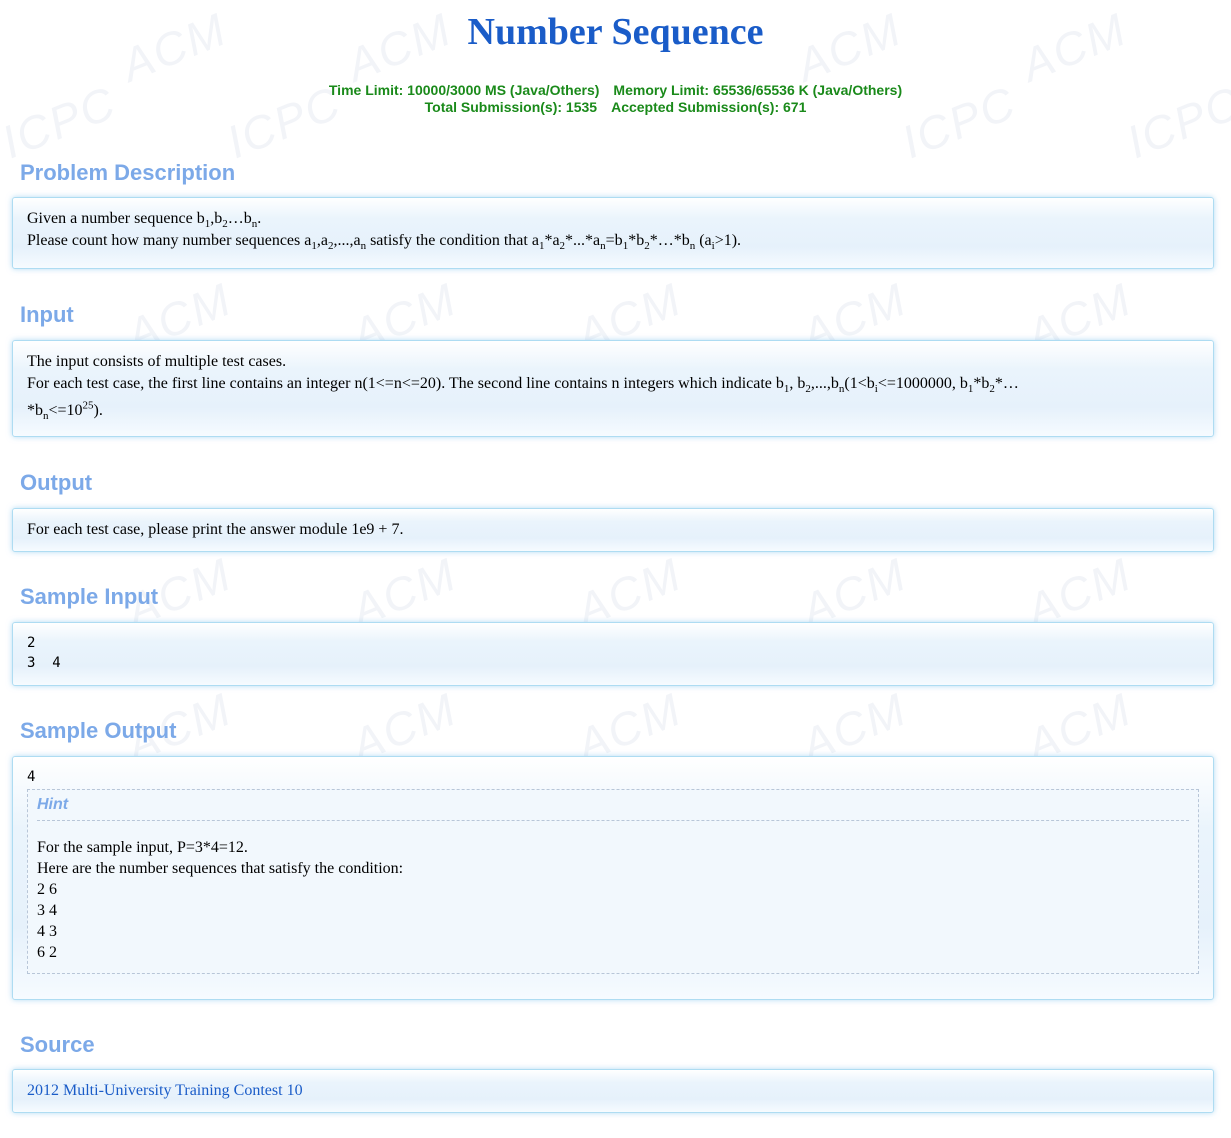 Image resolution: width=1231 pixels, height=1138 pixels. I want to click on hint-line: 4 3, so click(47, 931).